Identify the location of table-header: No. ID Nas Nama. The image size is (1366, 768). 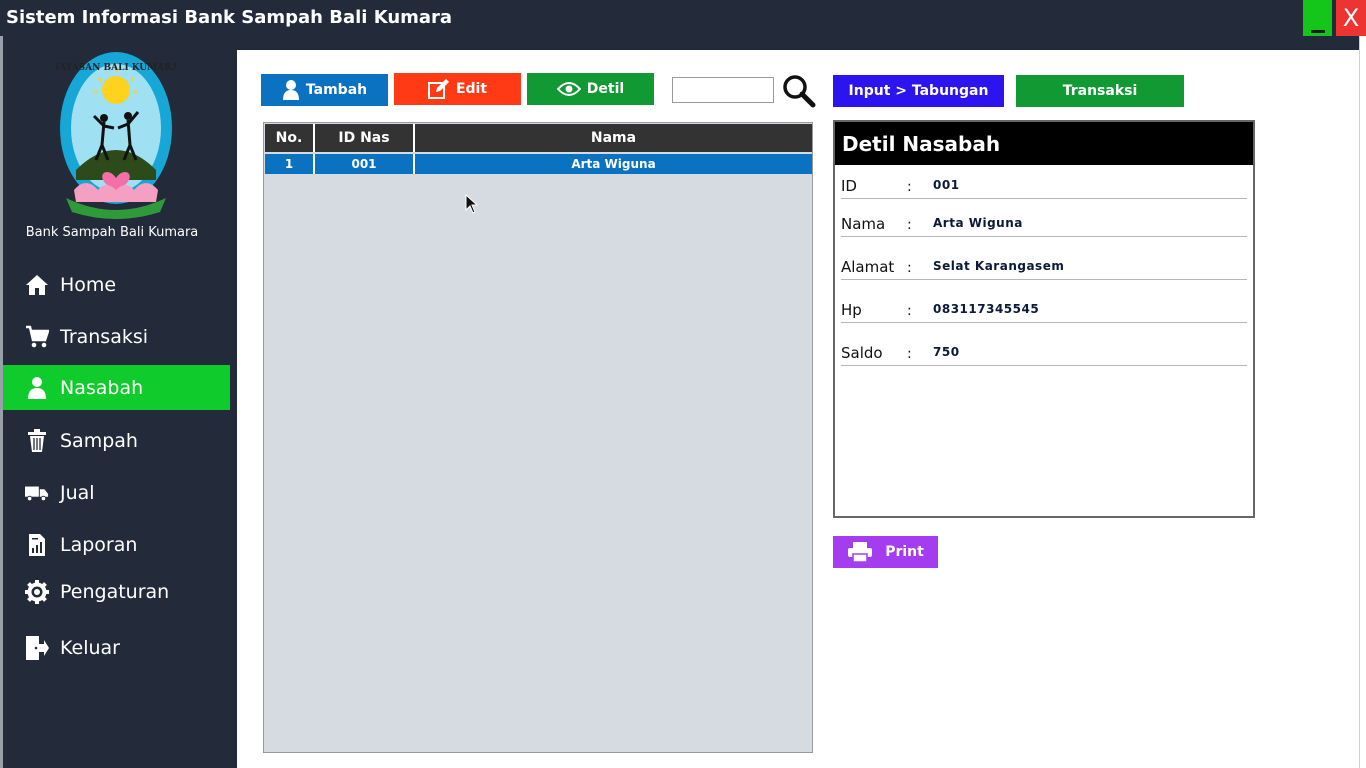
(538, 138).